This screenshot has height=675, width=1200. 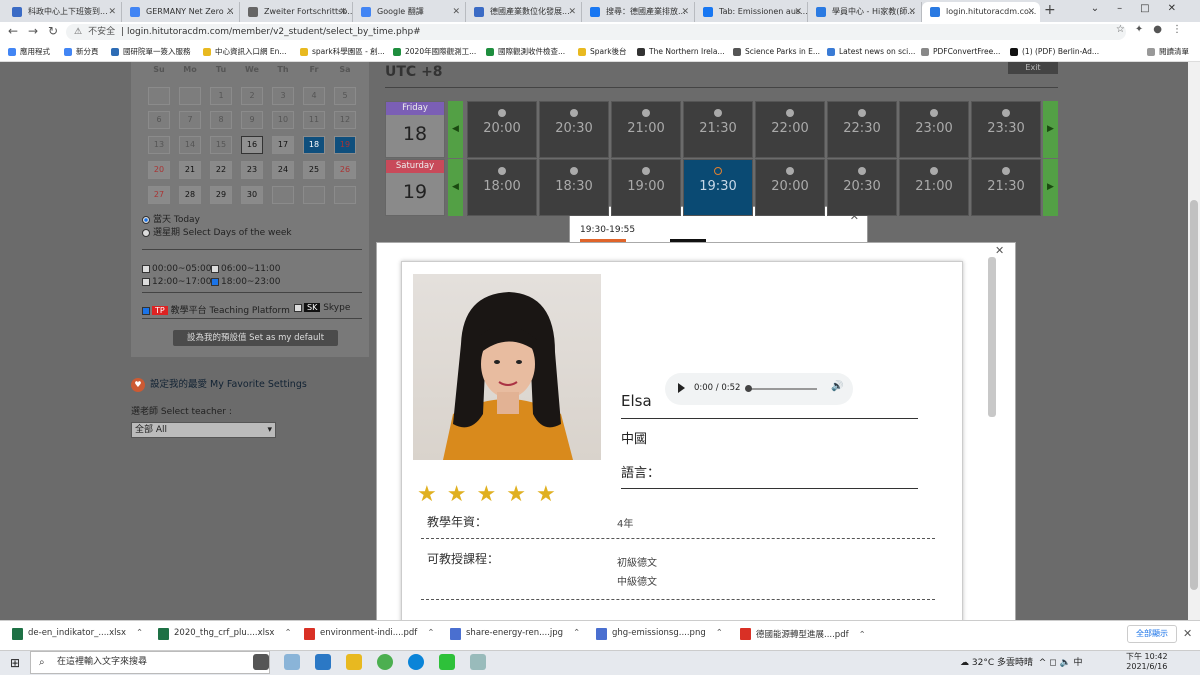 What do you see at coordinates (252, 195) in the screenshot?
I see `calendar-day: 30` at bounding box center [252, 195].